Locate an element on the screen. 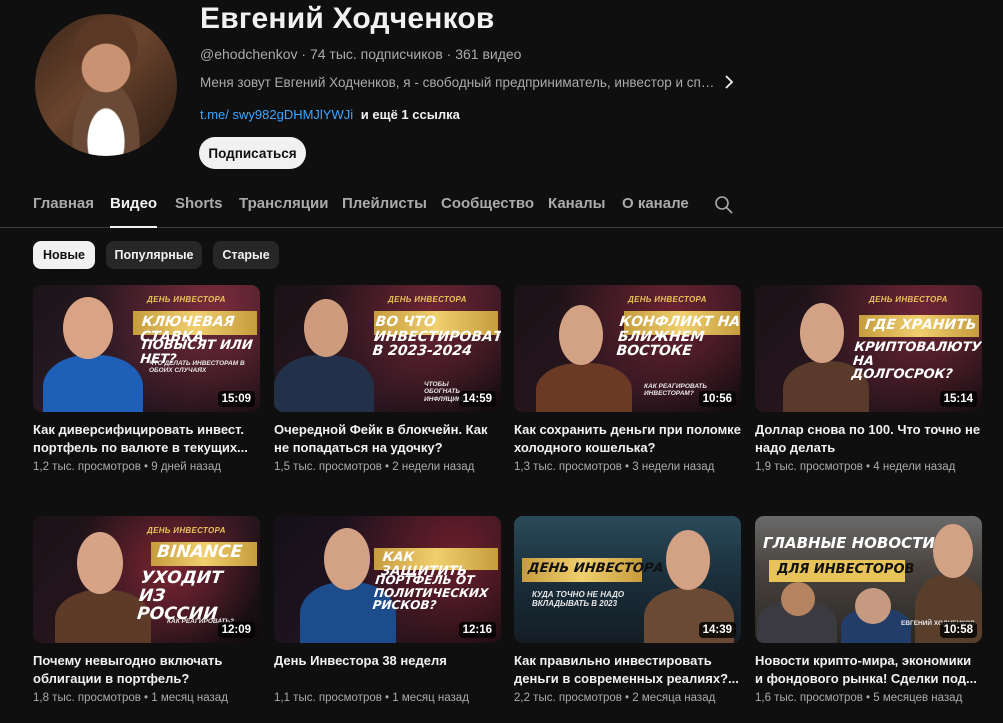 This screenshot has height=723, width=1003. chevron-right-icon is located at coordinates (729, 82).